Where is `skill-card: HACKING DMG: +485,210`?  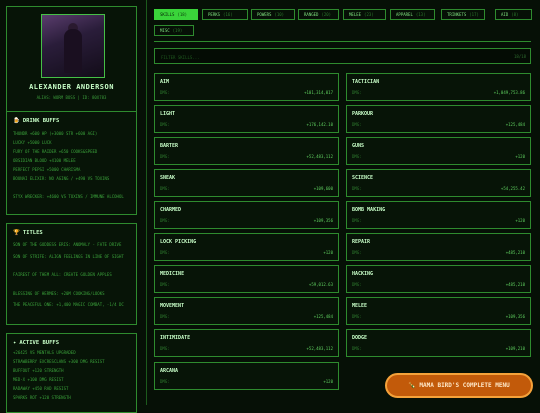
skill-card: HACKING DMG: +485,210 is located at coordinates (438, 279).